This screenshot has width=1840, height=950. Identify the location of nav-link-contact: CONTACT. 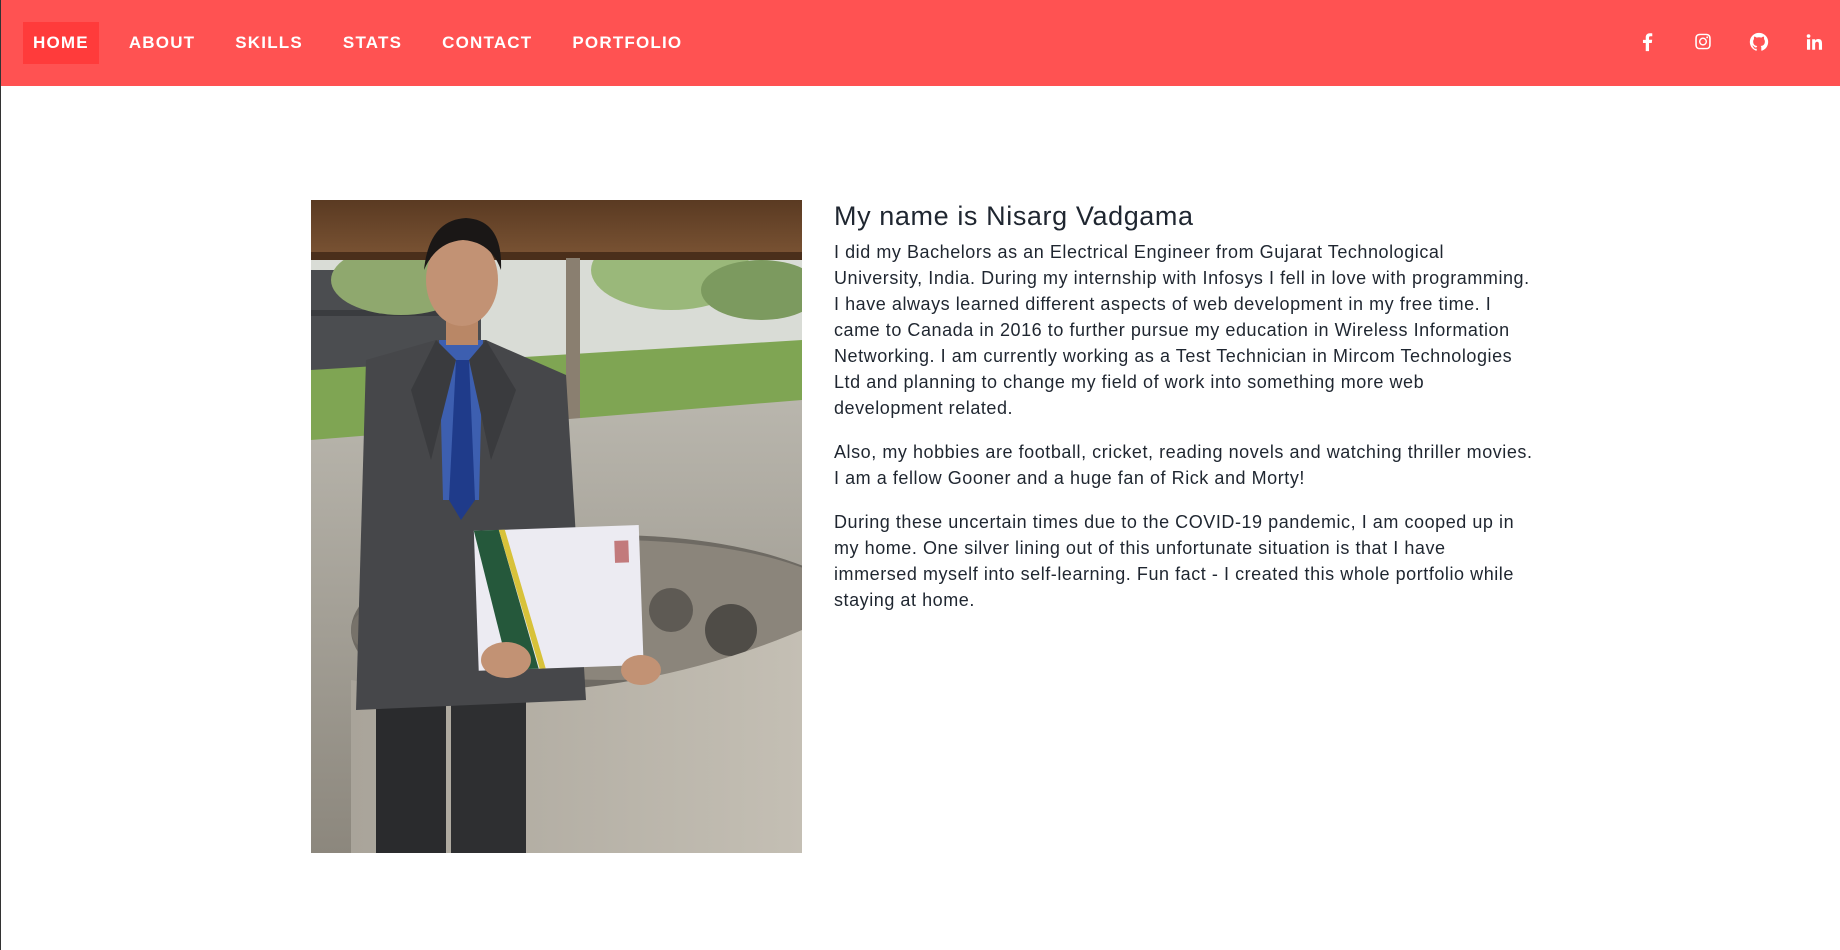
(487, 43).